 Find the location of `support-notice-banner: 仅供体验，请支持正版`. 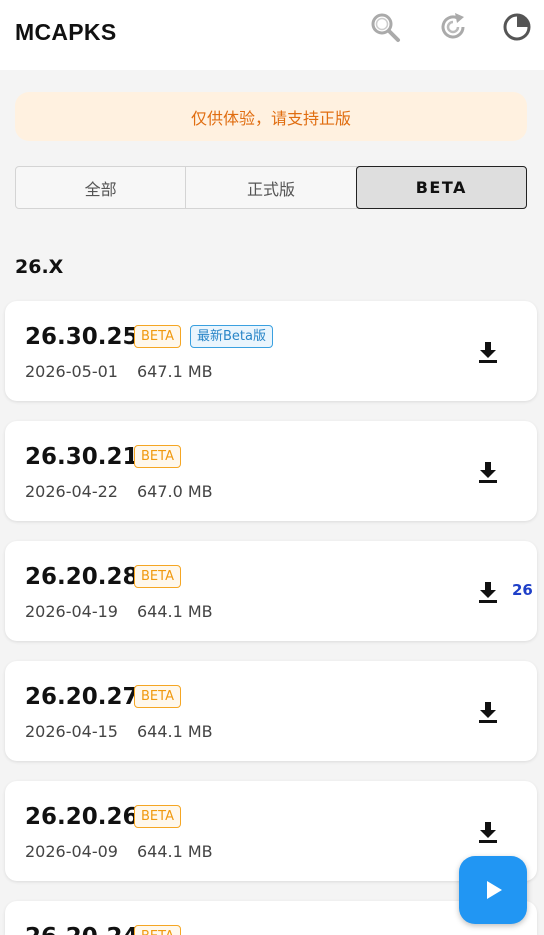

support-notice-banner: 仅供体验，请支持正版 is located at coordinates (271, 116).